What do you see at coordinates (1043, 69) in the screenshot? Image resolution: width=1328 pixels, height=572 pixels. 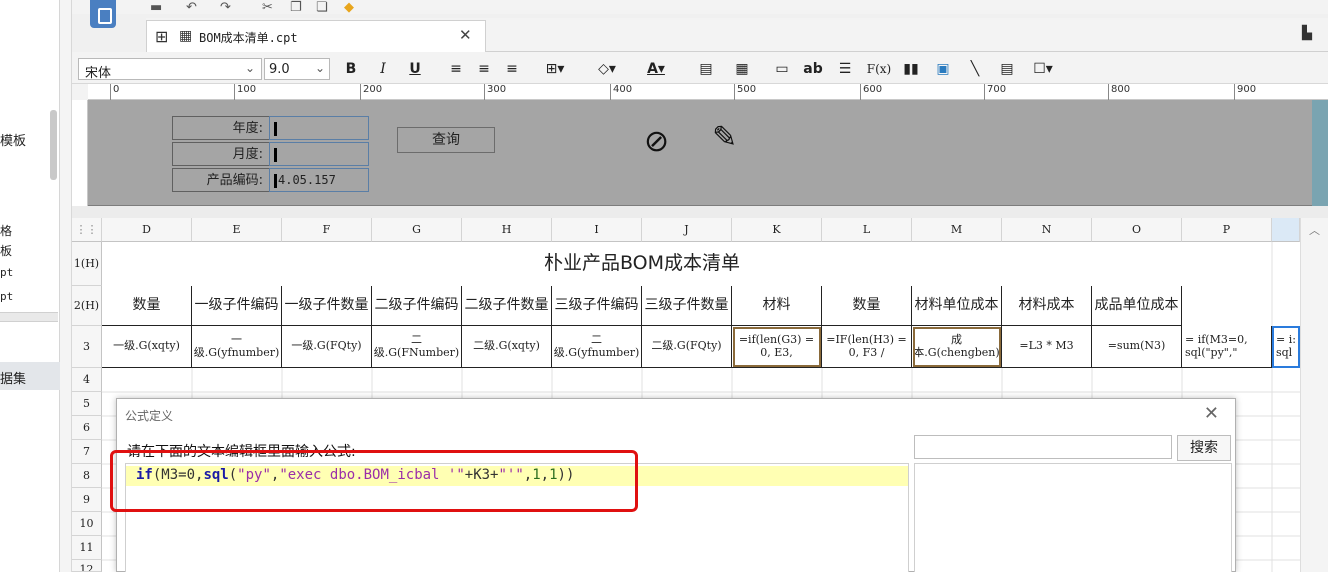 I see `more-icon: ☐▾` at bounding box center [1043, 69].